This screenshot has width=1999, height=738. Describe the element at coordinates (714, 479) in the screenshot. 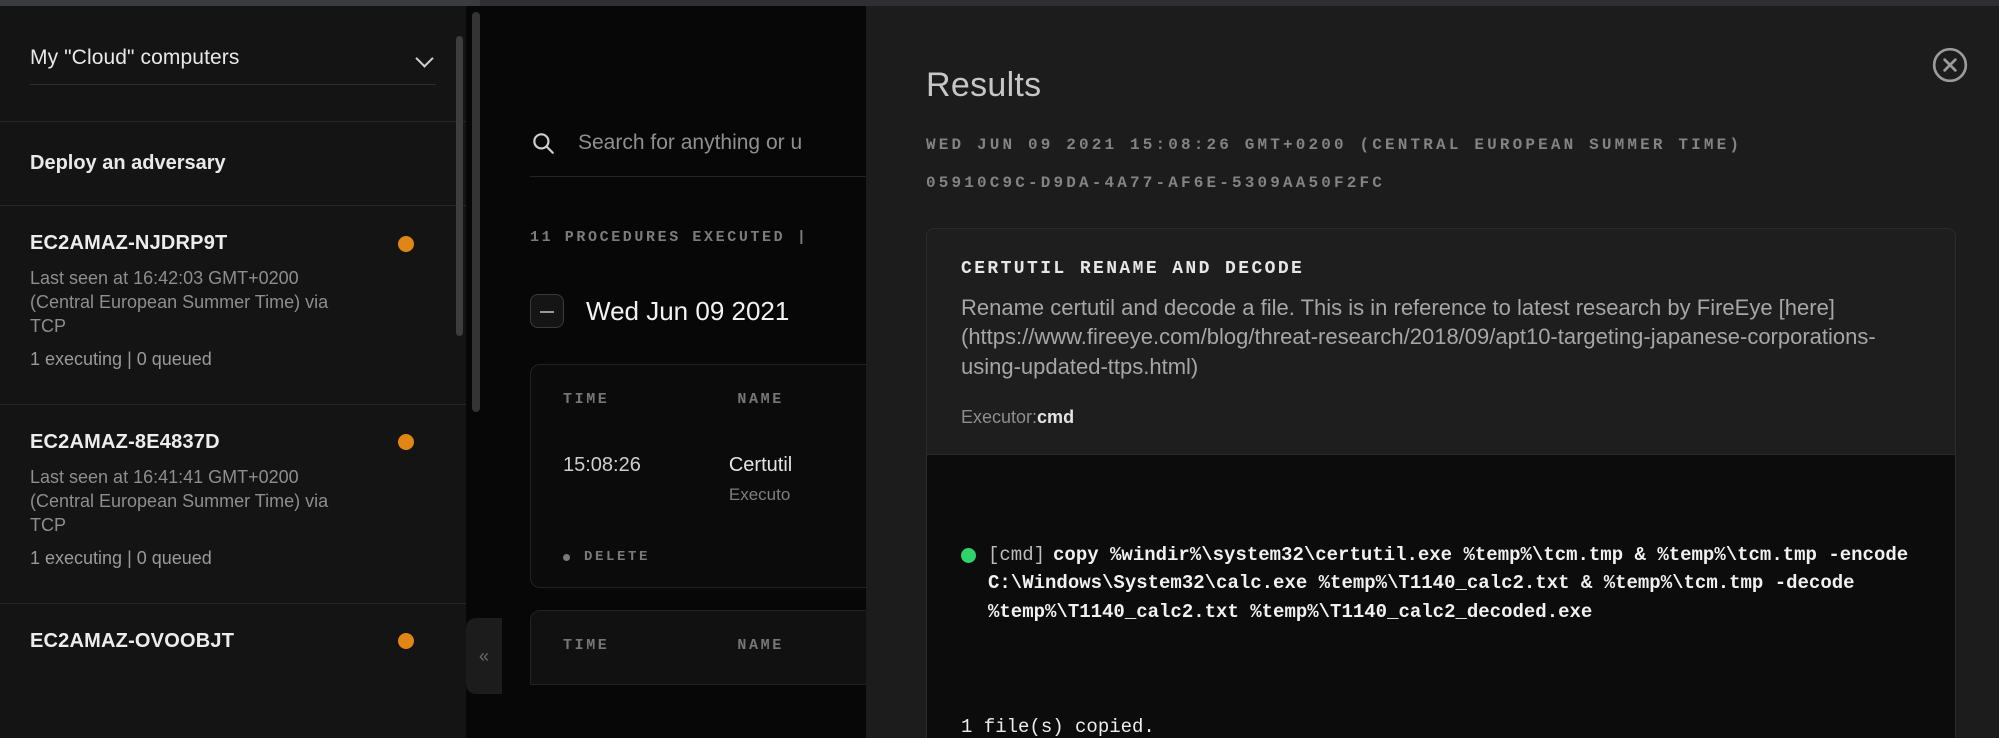

I see `table-row: 15:08:26 Certutil Executo` at that location.